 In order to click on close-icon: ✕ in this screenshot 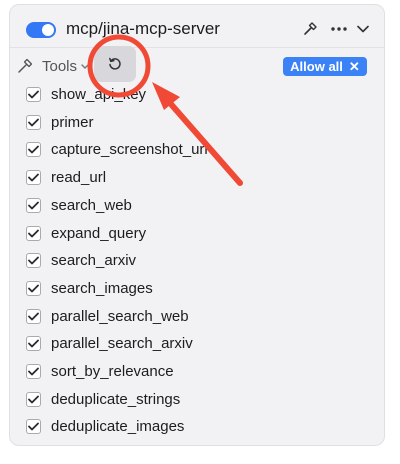, I will do `click(354, 66)`.